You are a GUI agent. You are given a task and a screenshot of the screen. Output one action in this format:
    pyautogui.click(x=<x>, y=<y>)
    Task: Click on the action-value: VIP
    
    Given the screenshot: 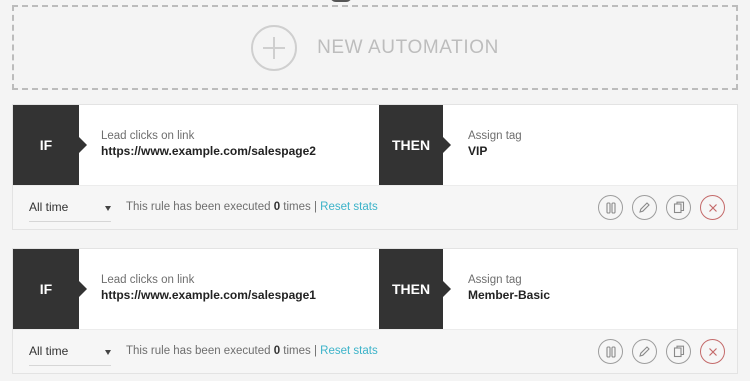 What is the action you would take?
    pyautogui.click(x=478, y=151)
    